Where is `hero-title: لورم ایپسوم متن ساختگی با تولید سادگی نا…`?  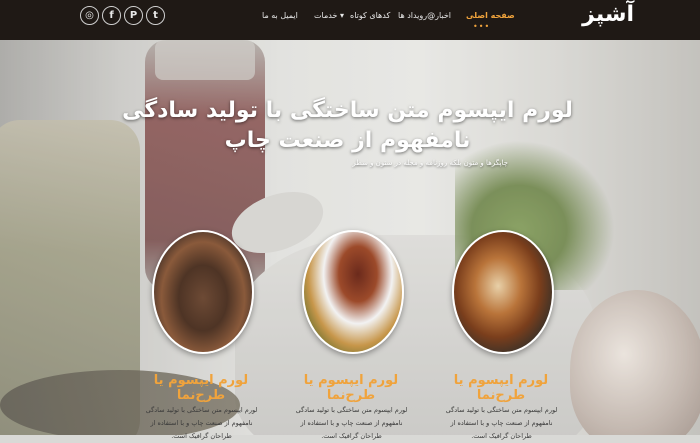 hero-title: لورم ایپسوم متن ساختگی با تولید سادگی نا… is located at coordinates (347, 125).